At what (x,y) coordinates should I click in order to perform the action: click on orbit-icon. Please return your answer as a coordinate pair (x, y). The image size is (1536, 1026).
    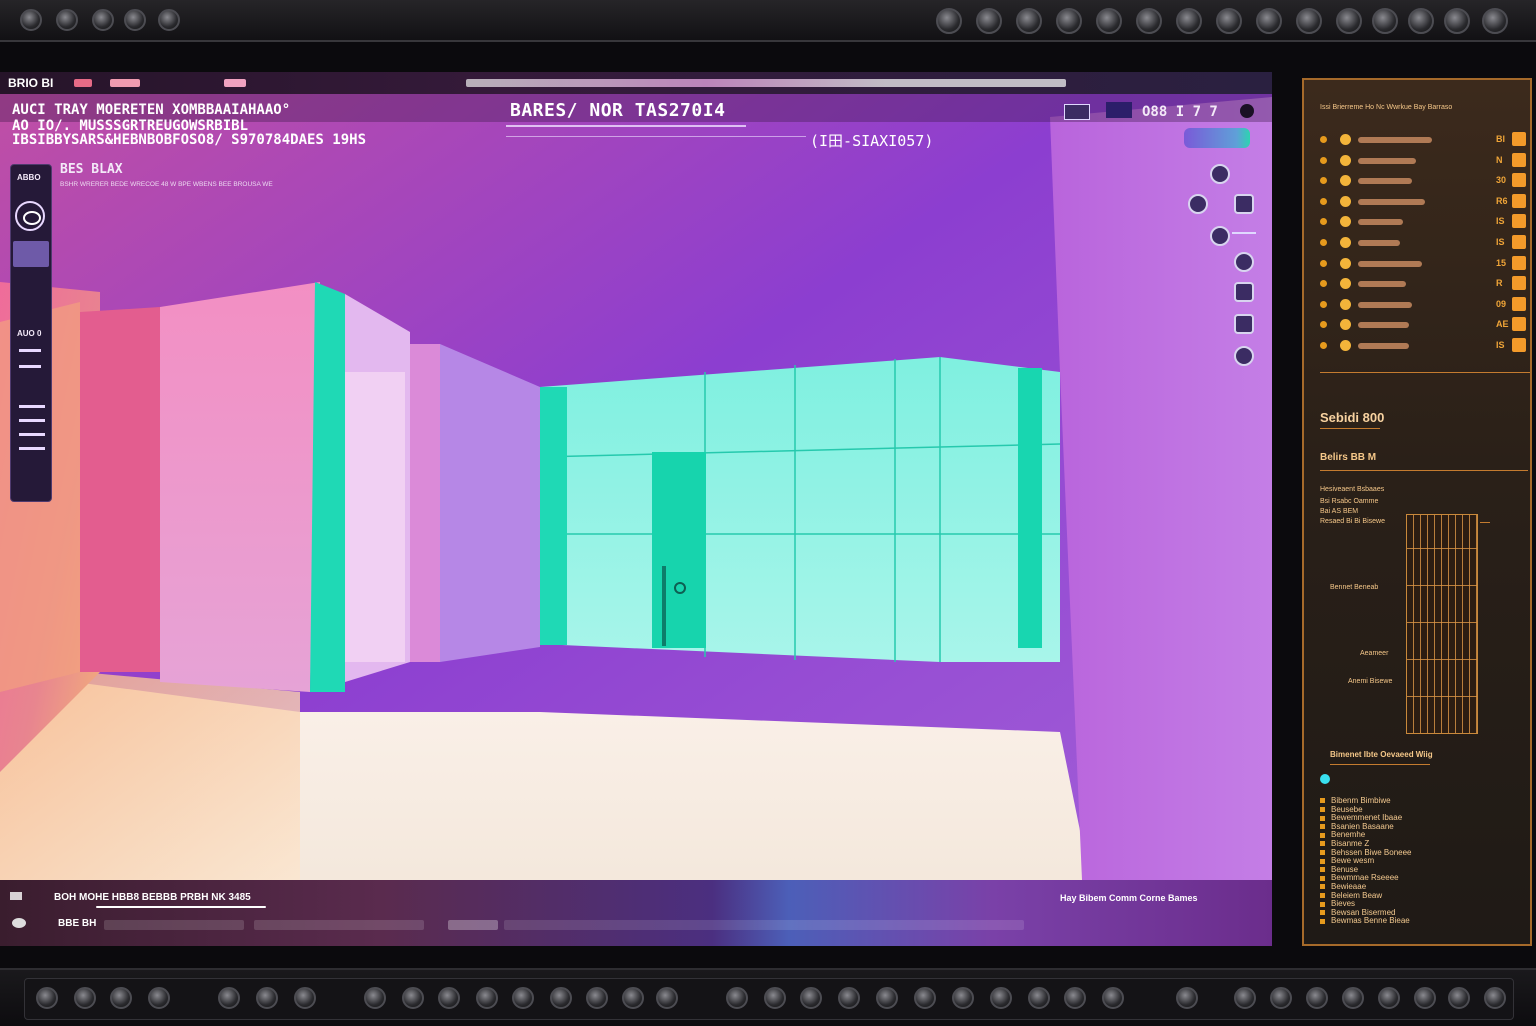
    Looking at the image, I should click on (1198, 204).